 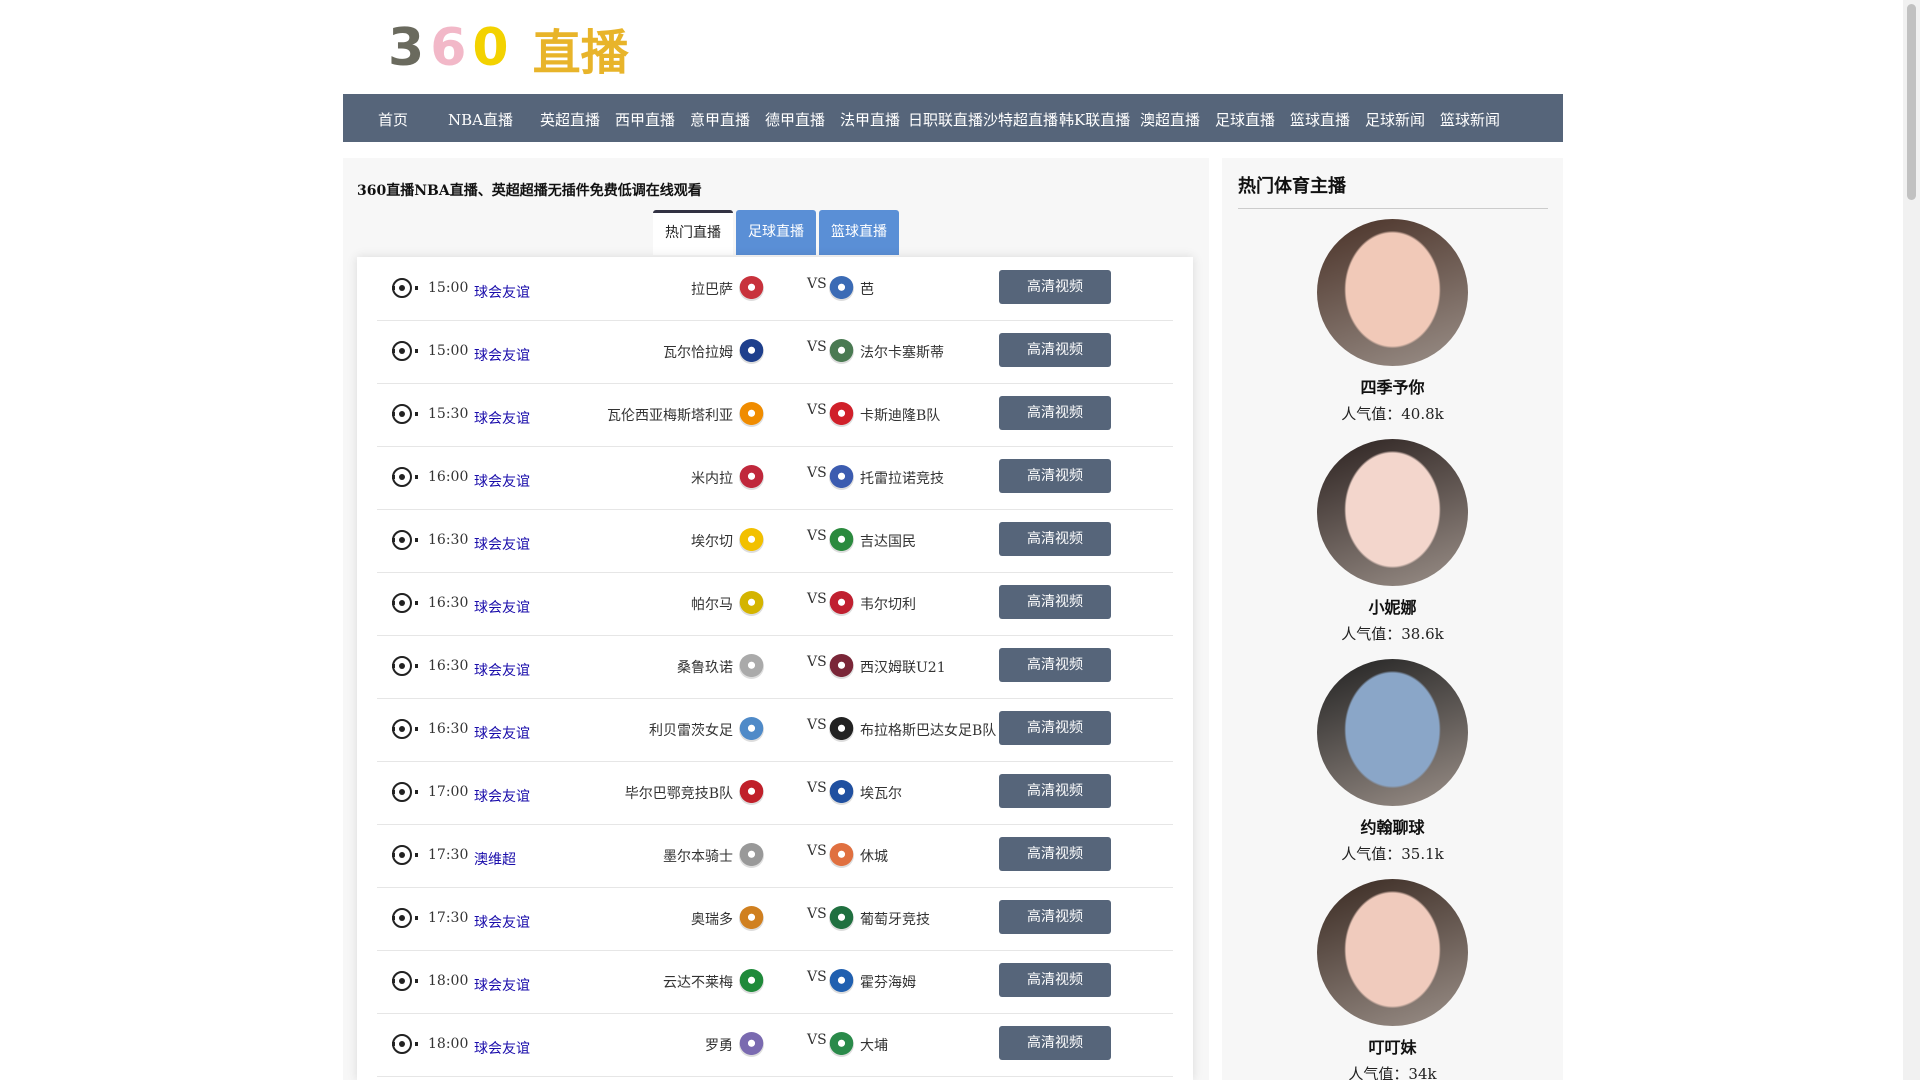 What do you see at coordinates (775, 478) in the screenshot?
I see `match-row: 16:00 球会友谊 米内拉 VS 托雷拉诺竞技 高清视频` at bounding box center [775, 478].